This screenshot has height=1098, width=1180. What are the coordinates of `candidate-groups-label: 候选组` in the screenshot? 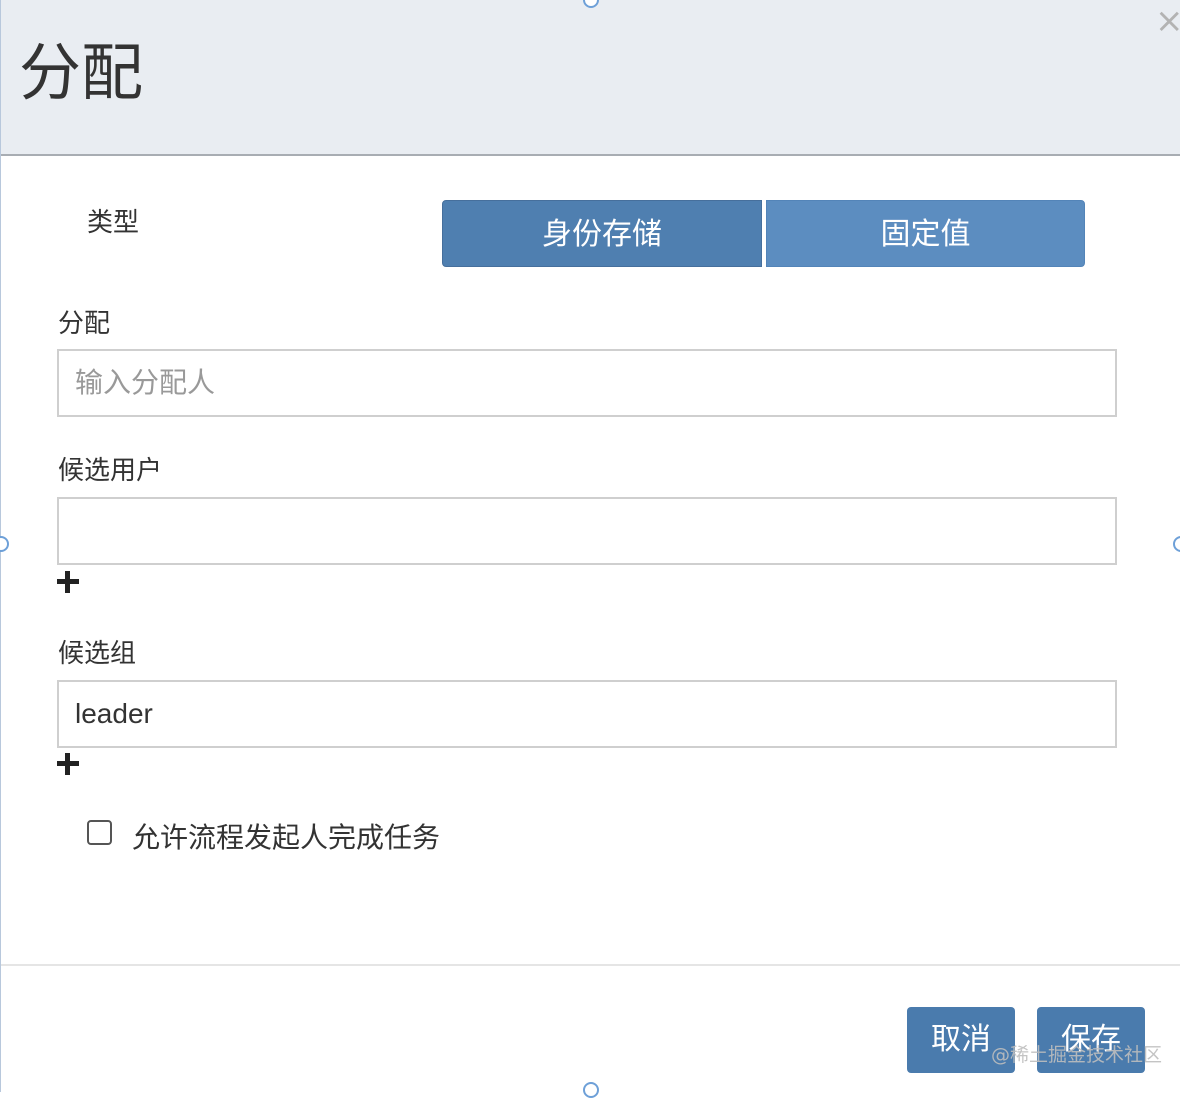 It's located at (97, 654).